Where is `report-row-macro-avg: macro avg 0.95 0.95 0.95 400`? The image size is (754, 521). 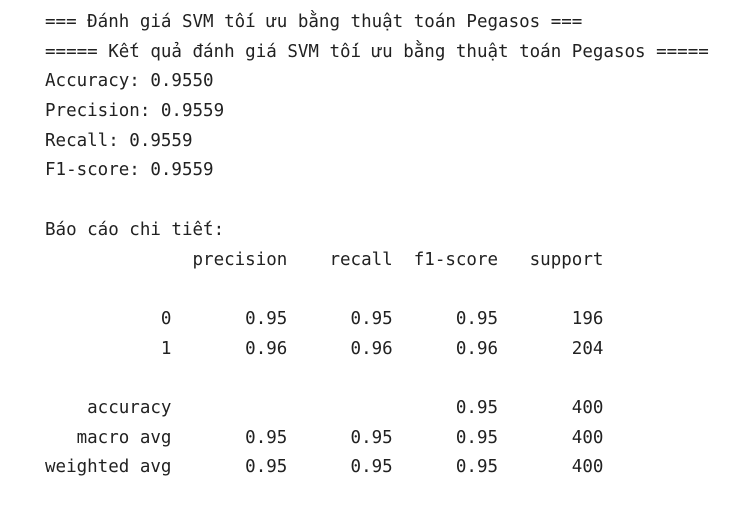
report-row-macro-avg: macro avg 0.95 0.95 0.95 400 is located at coordinates (324, 437).